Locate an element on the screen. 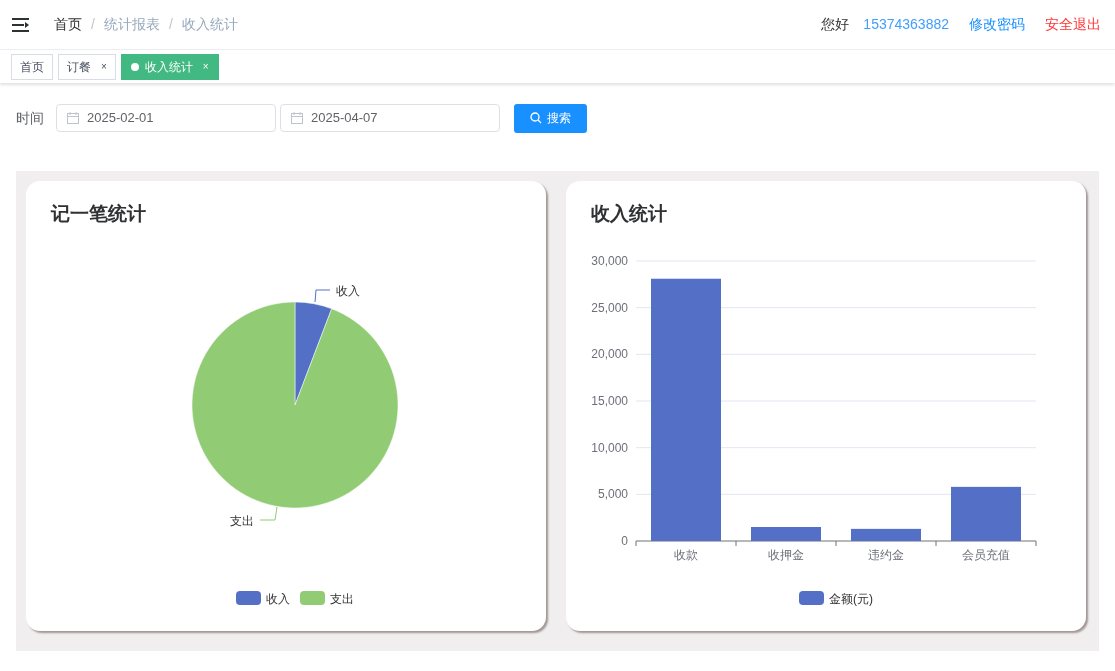  card-title: 记一笔统计 is located at coordinates (98, 214).